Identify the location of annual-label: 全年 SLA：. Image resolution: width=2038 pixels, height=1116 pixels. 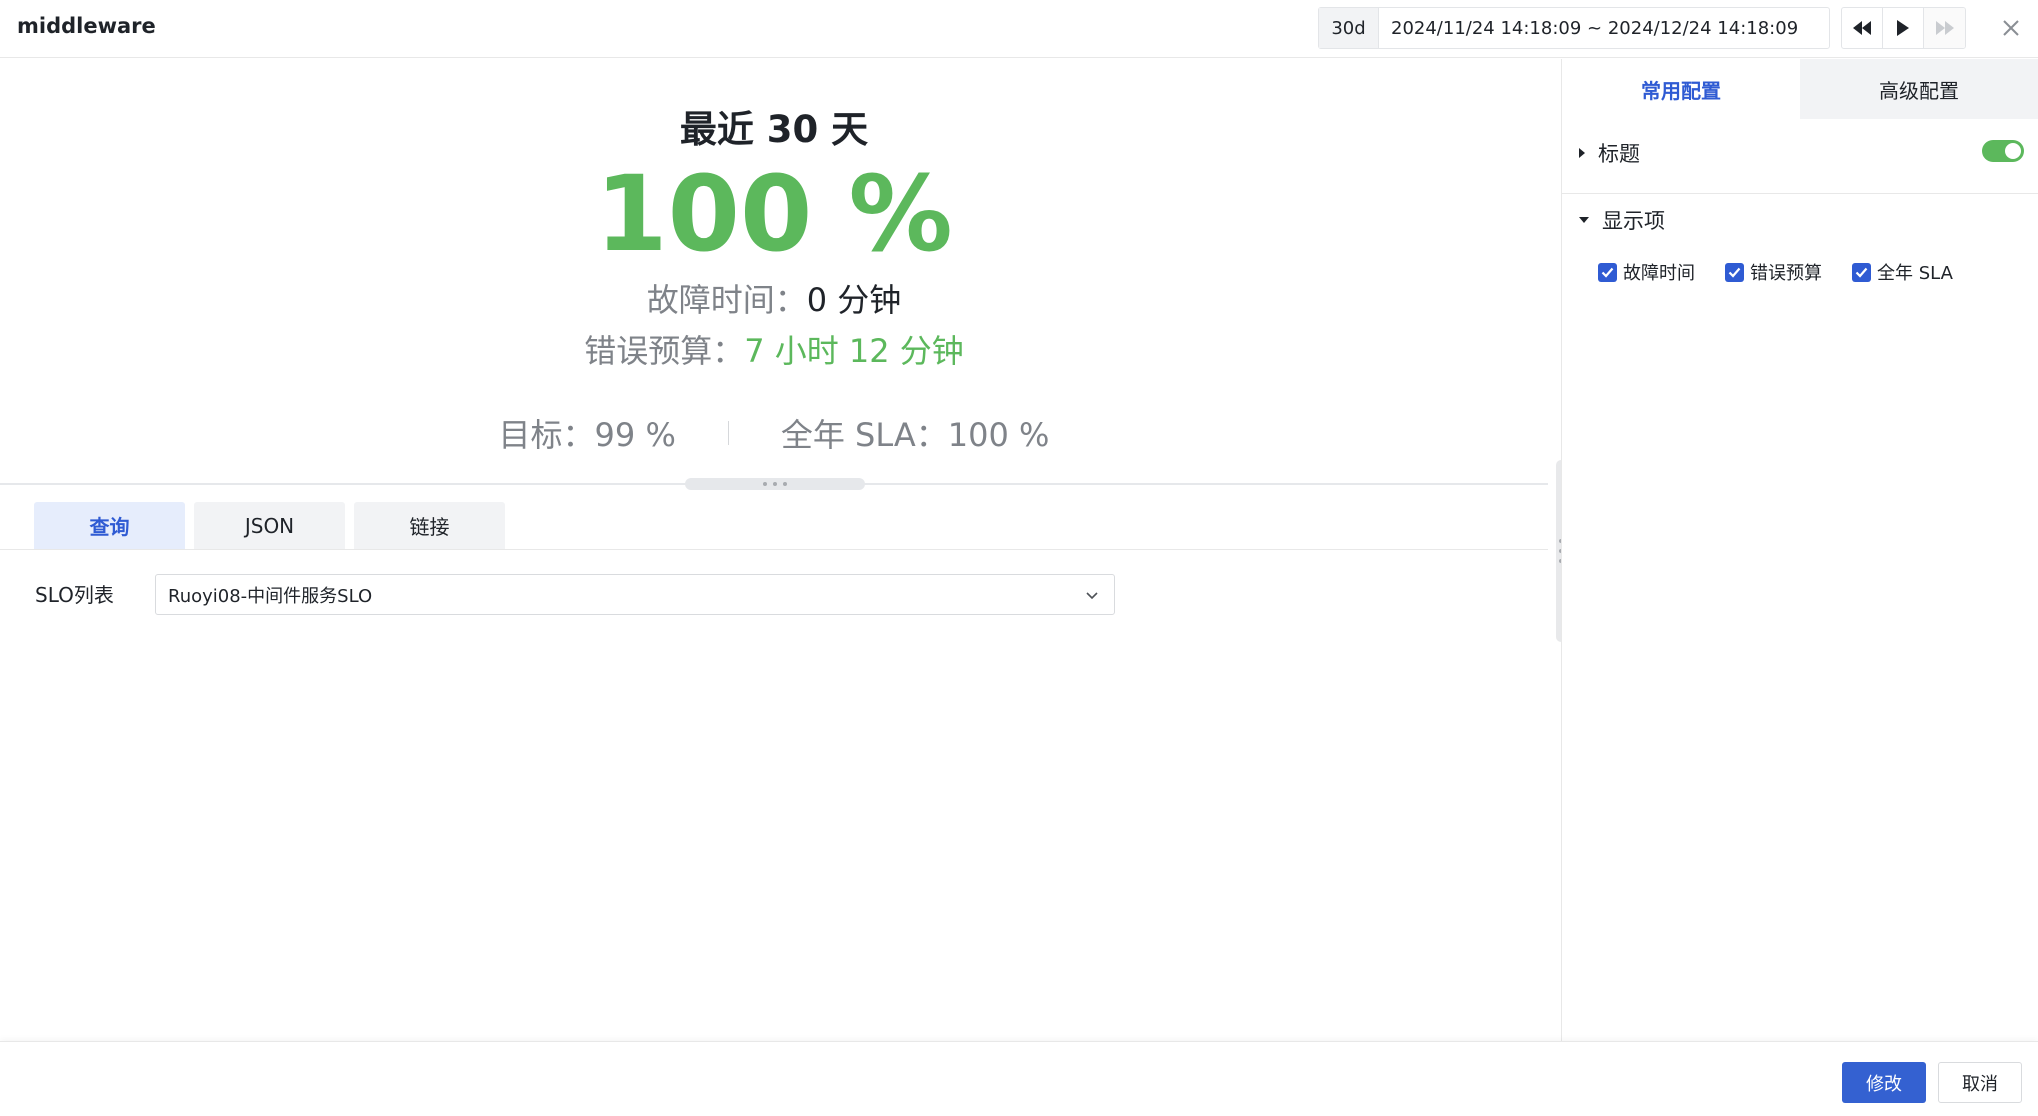
(864, 435).